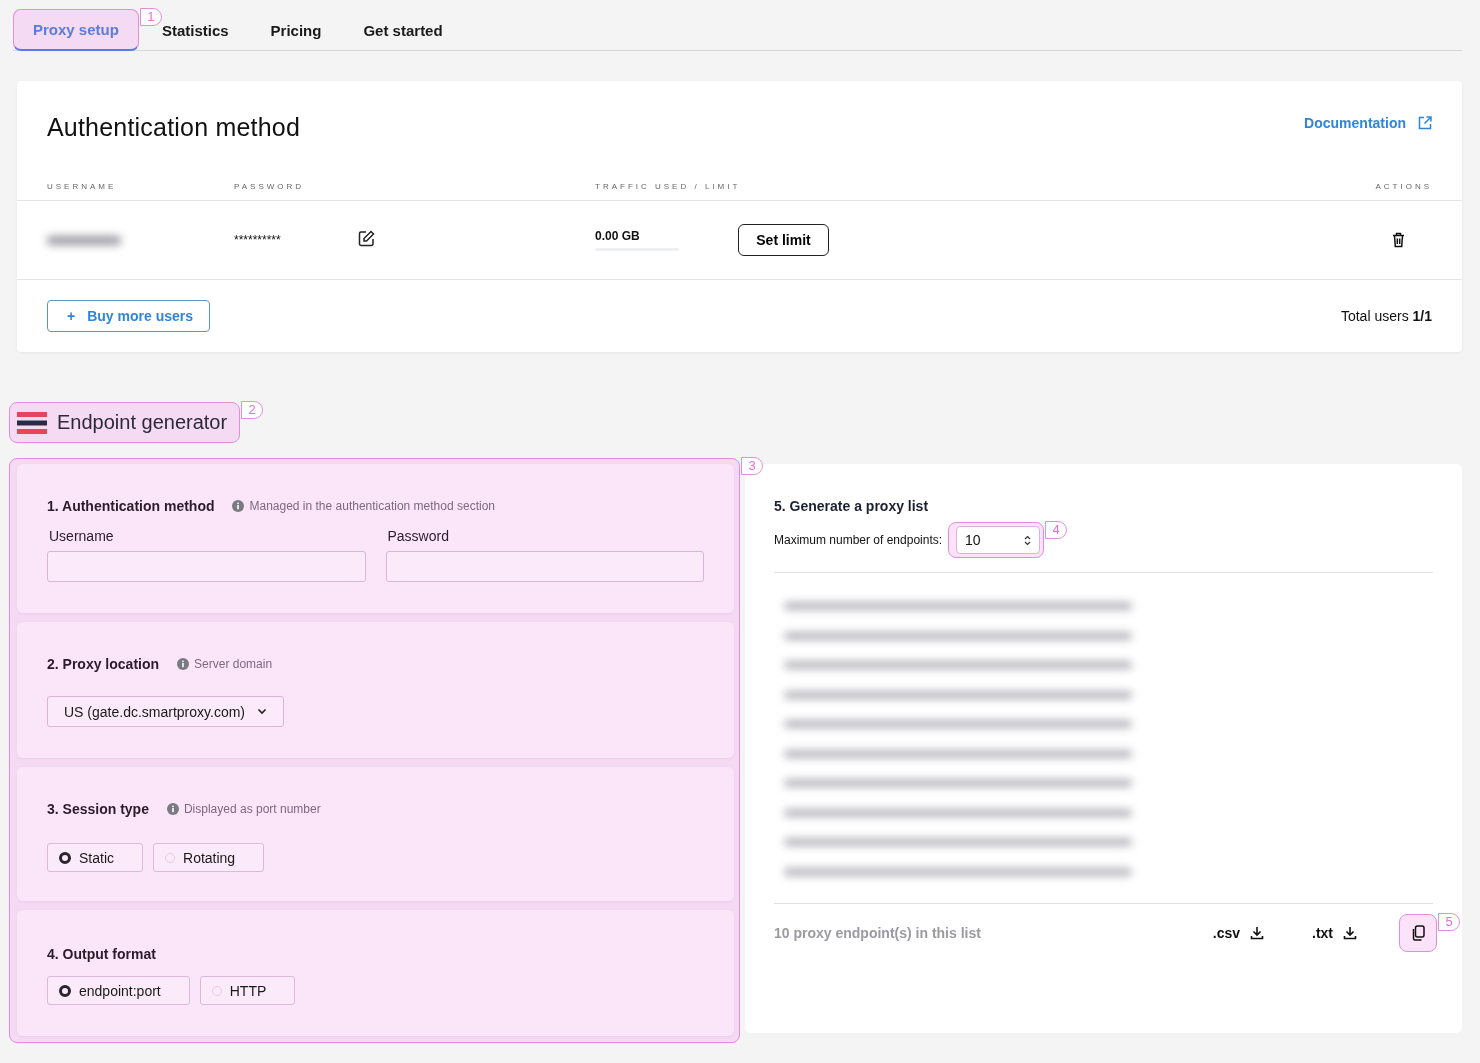 The image size is (1480, 1063). What do you see at coordinates (270, 186) in the screenshot?
I see `column-header: PASSWORD` at bounding box center [270, 186].